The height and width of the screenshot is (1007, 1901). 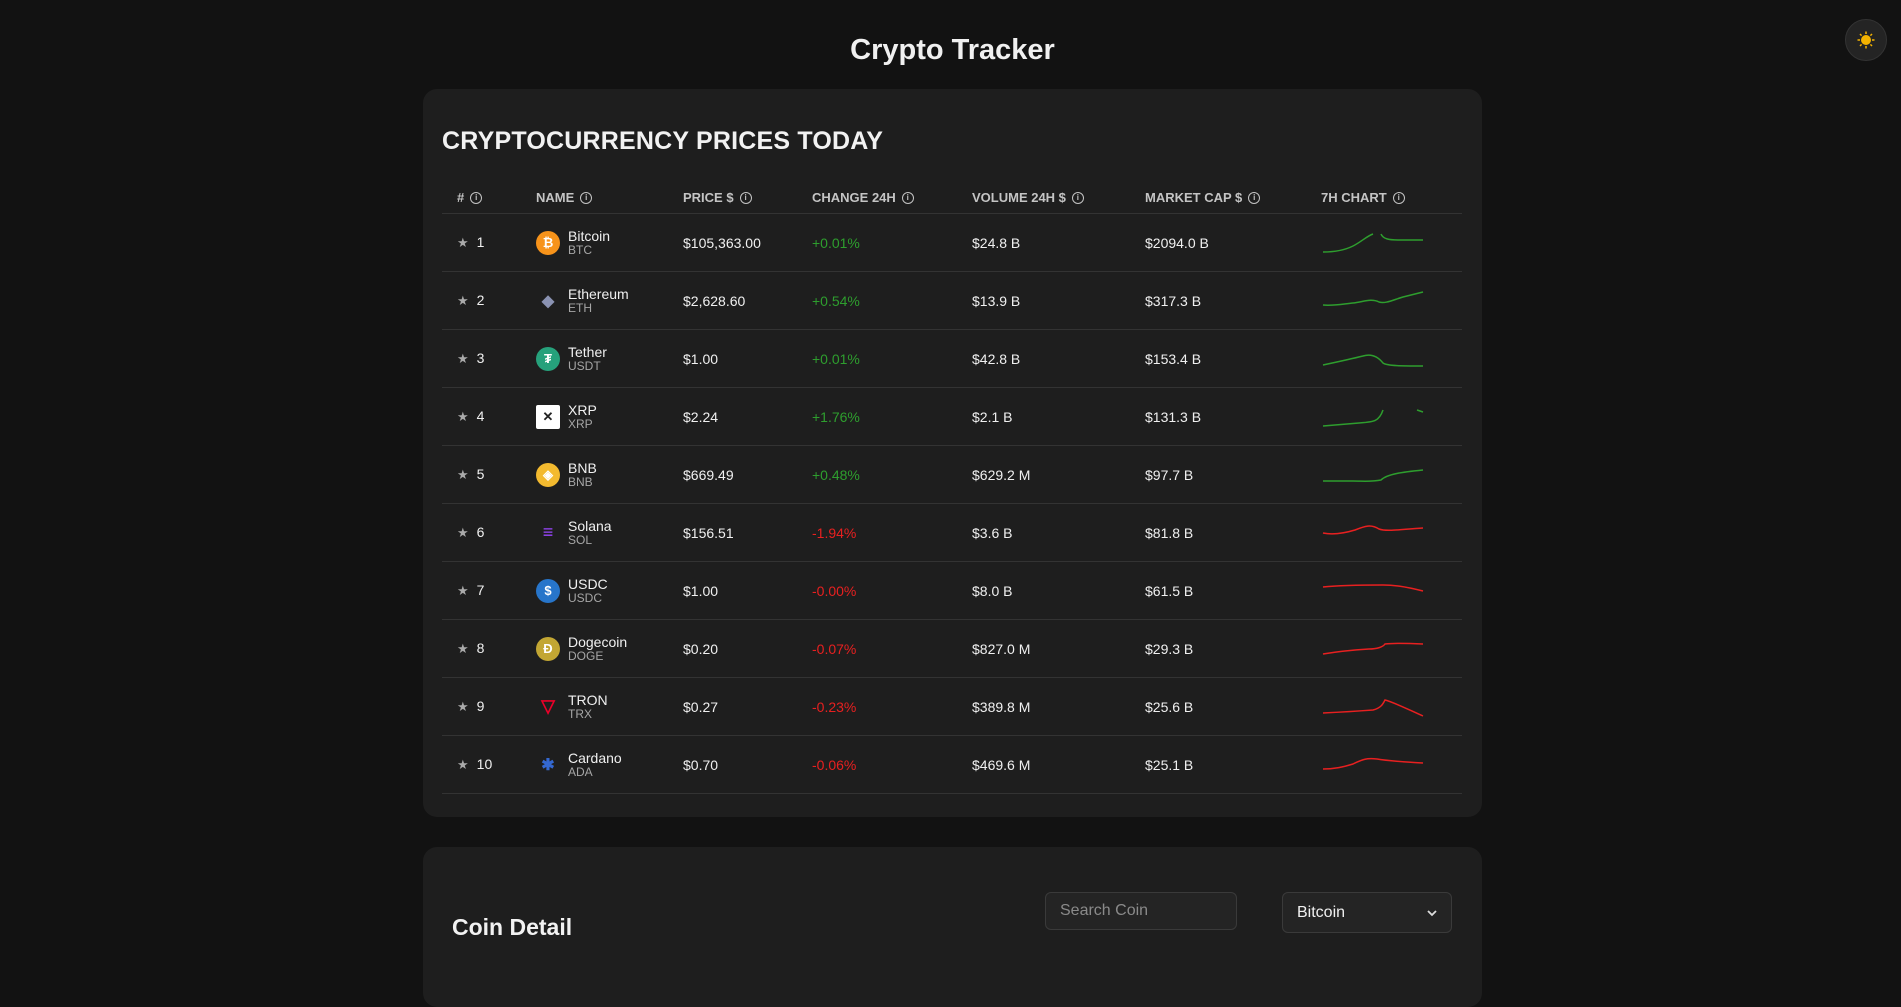 What do you see at coordinates (1384, 197) in the screenshot?
I see `header-chart: 7H CHART i` at bounding box center [1384, 197].